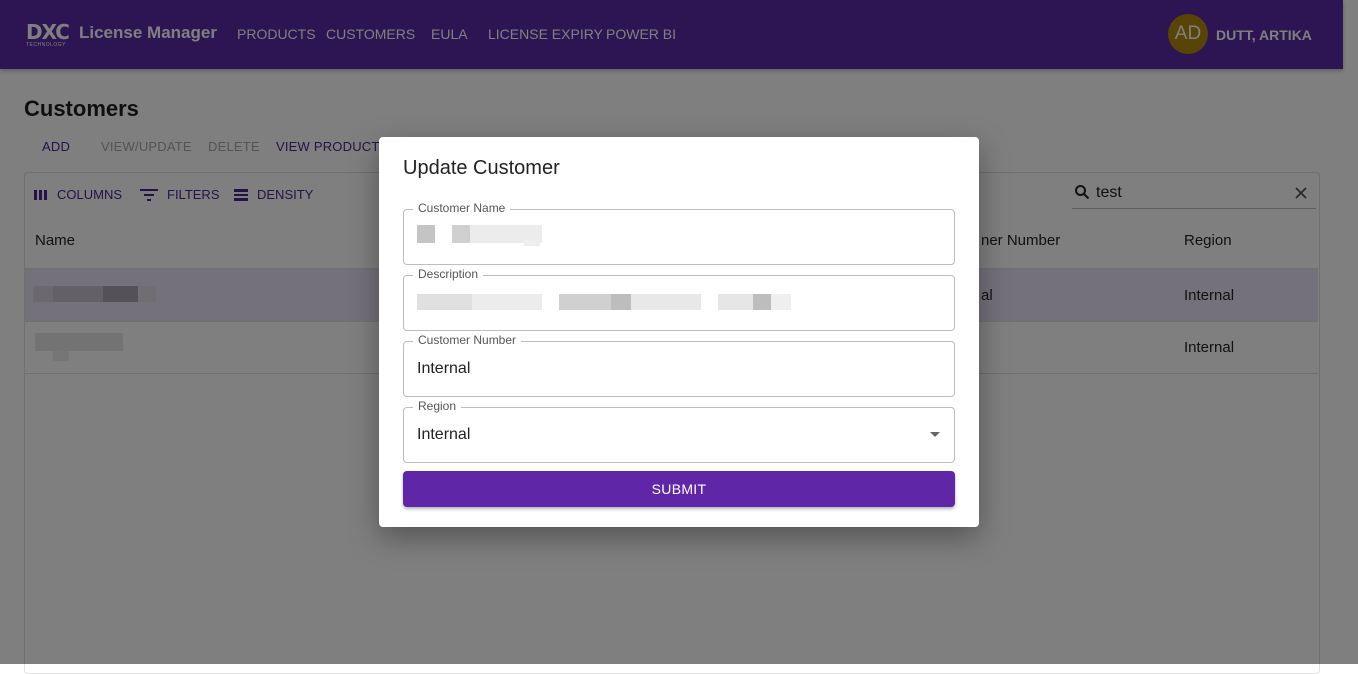 Image resolution: width=1358 pixels, height=674 pixels. I want to click on submit-button: SUBMIT, so click(679, 489).